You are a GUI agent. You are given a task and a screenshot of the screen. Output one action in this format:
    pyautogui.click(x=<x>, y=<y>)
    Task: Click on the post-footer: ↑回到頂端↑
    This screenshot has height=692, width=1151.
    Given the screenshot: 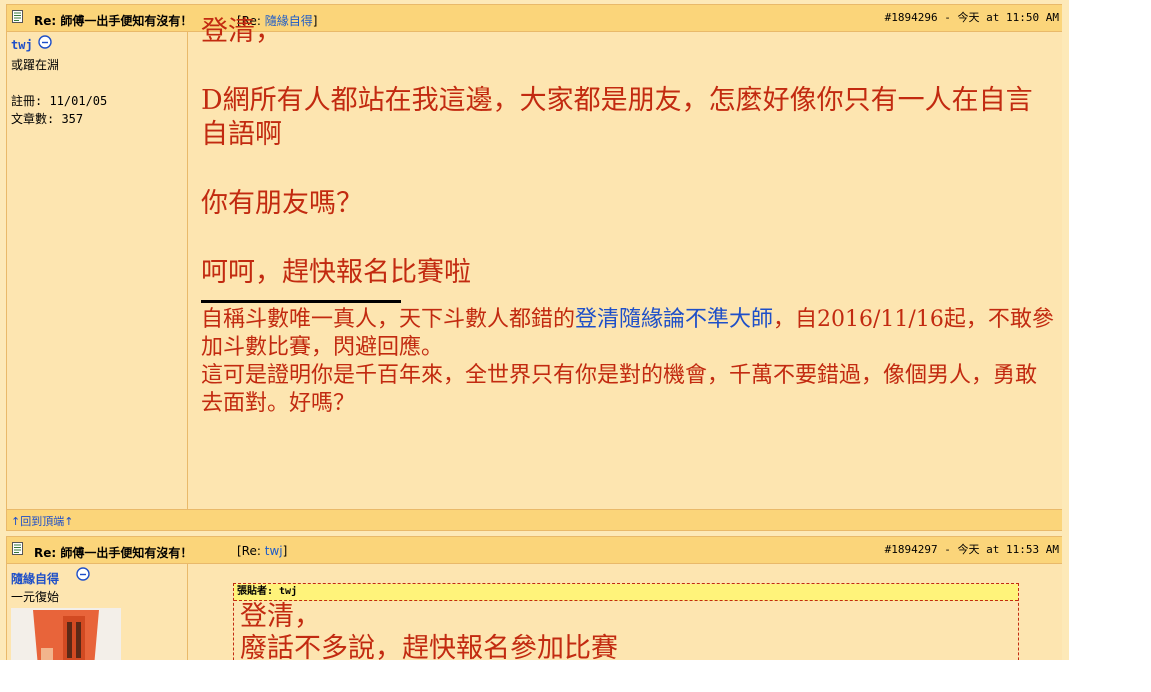 What is the action you would take?
    pyautogui.click(x=535, y=519)
    